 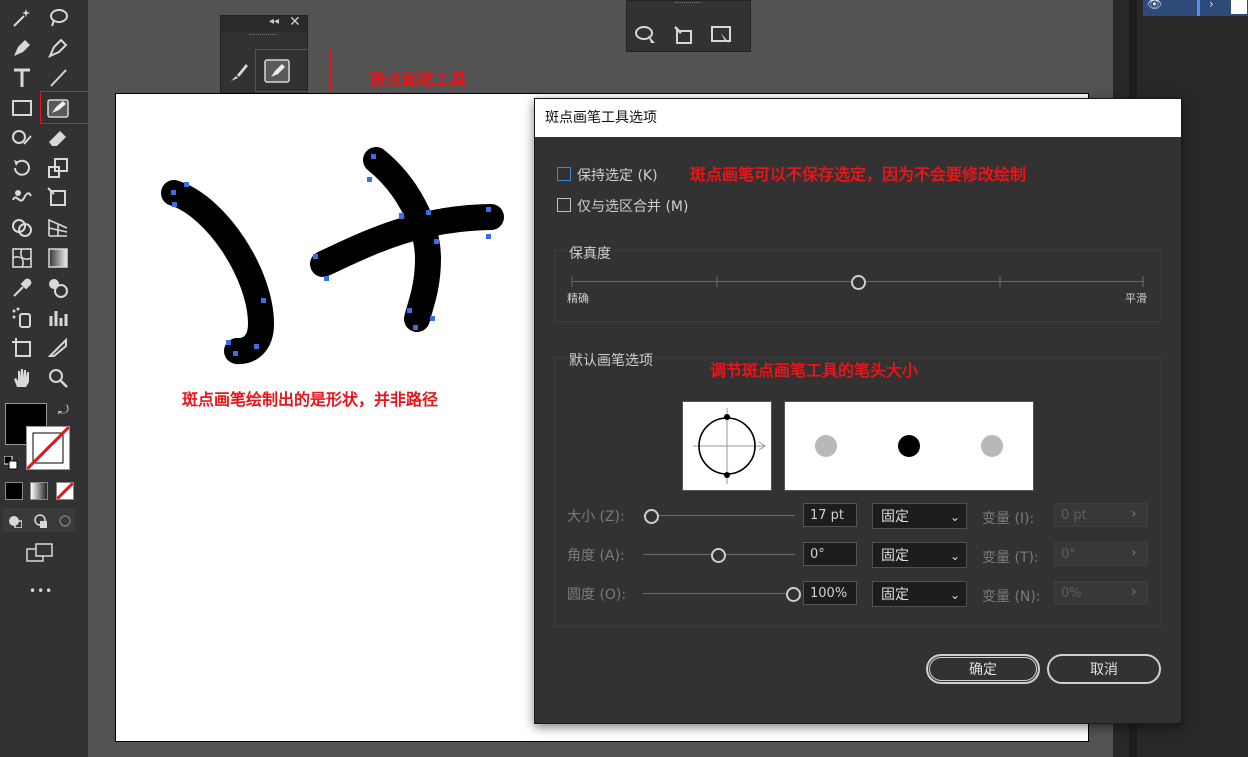 I want to click on color-mode-button, so click(x=14, y=491).